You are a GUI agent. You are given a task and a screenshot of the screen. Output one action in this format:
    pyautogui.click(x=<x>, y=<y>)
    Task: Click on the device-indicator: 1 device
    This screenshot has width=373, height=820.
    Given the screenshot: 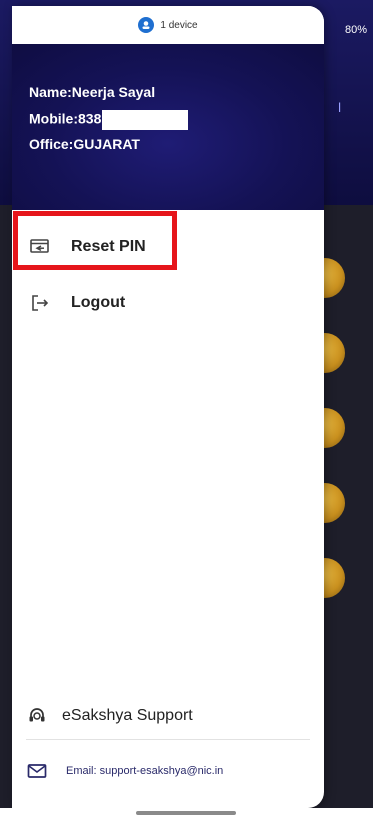 What is the action you would take?
    pyautogui.click(x=168, y=25)
    